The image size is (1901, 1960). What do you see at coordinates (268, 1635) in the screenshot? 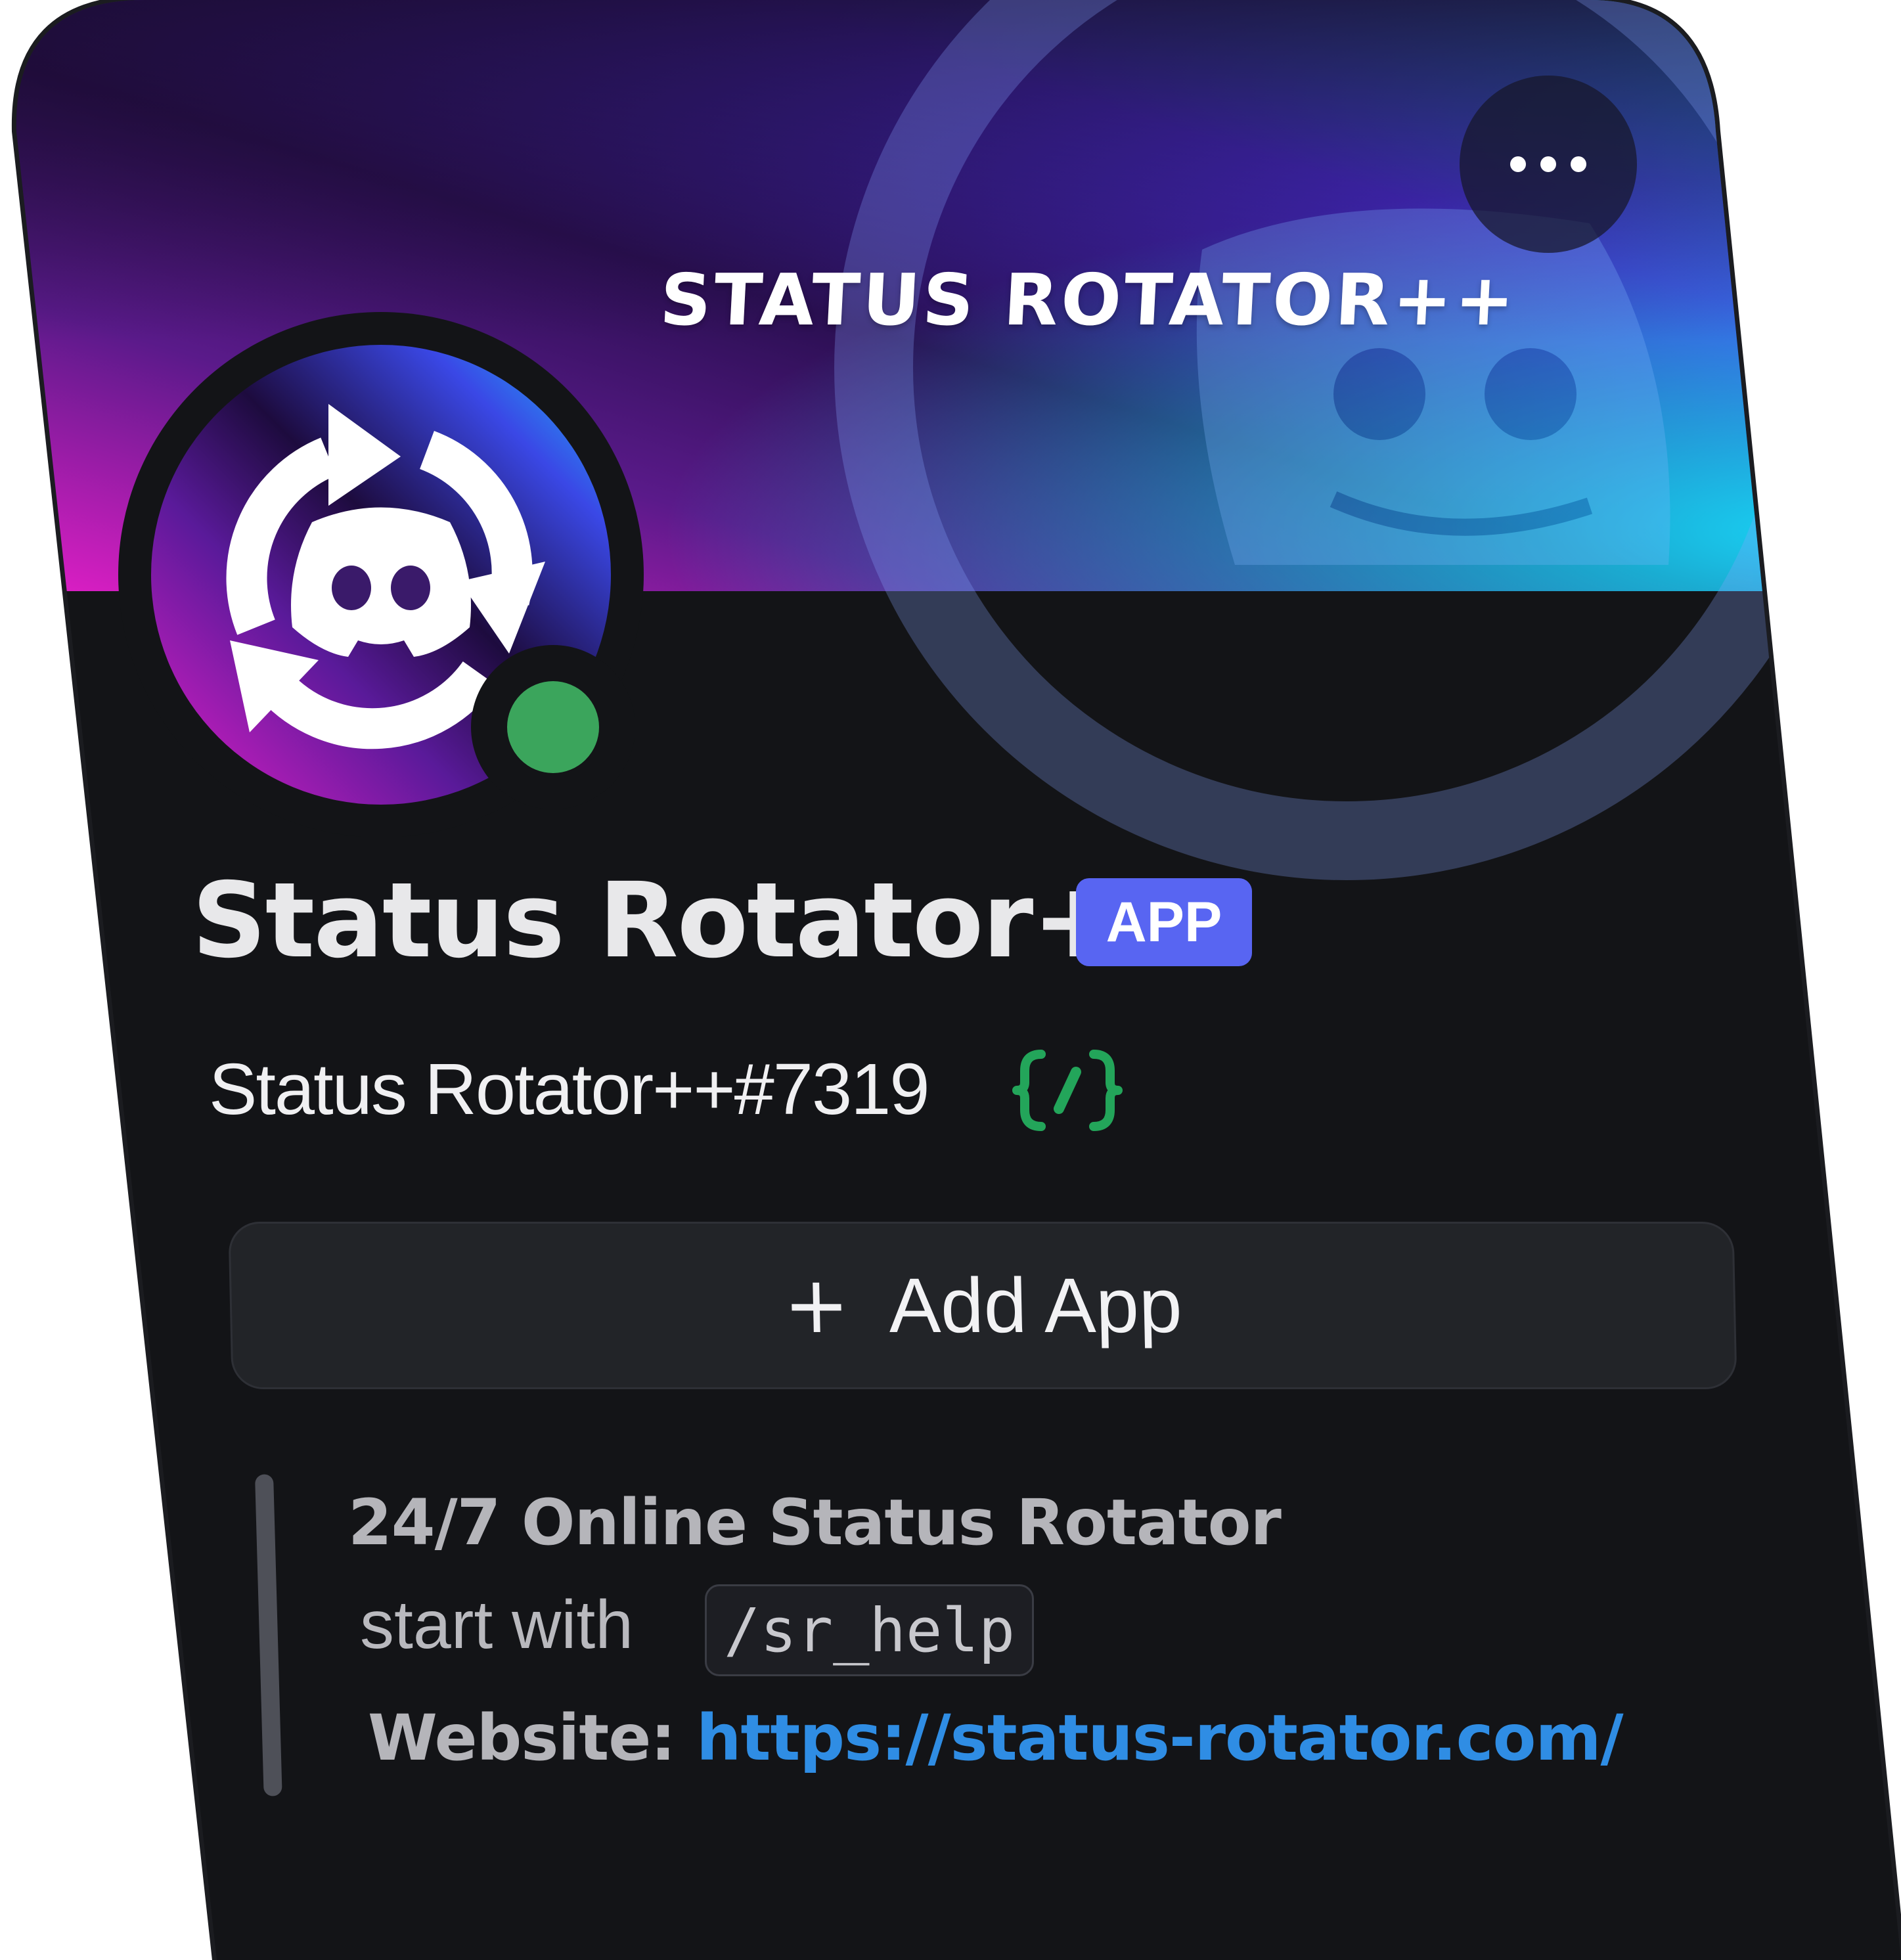
I see `bio-quote-bar` at bounding box center [268, 1635].